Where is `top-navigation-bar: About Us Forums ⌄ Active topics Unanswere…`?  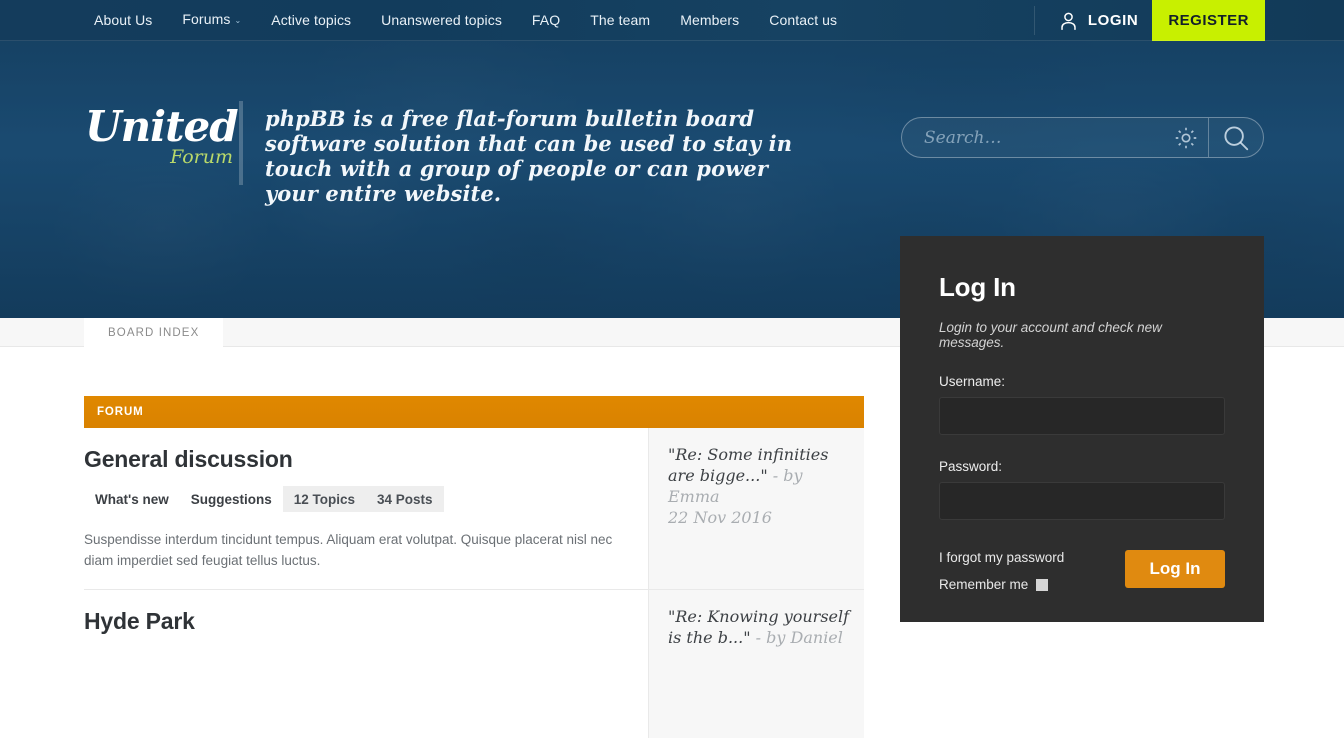
top-navigation-bar: About Us Forums ⌄ Active topics Unanswere… is located at coordinates (672, 20).